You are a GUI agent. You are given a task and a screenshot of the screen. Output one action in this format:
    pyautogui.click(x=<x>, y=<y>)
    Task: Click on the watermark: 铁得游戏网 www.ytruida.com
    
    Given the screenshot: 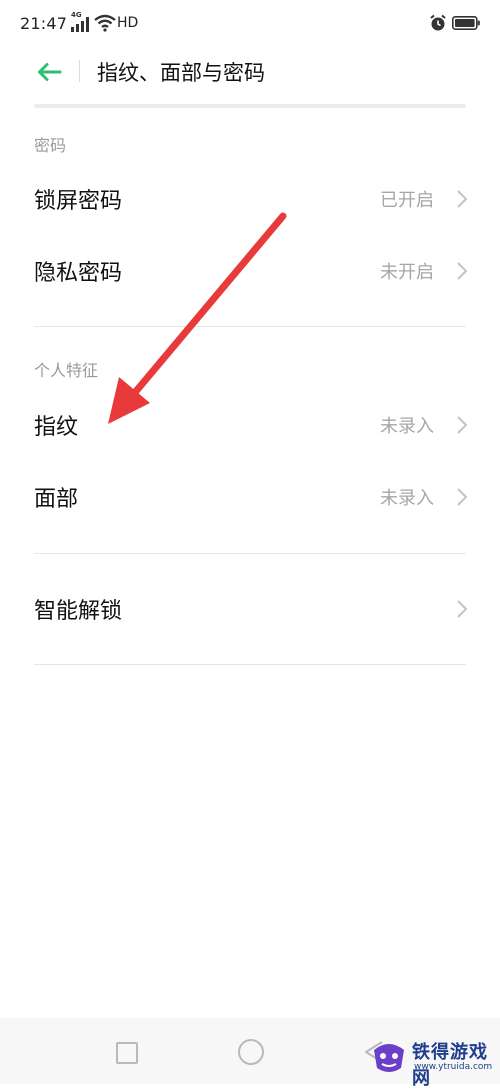 What is the action you would take?
    pyautogui.click(x=434, y=1060)
    